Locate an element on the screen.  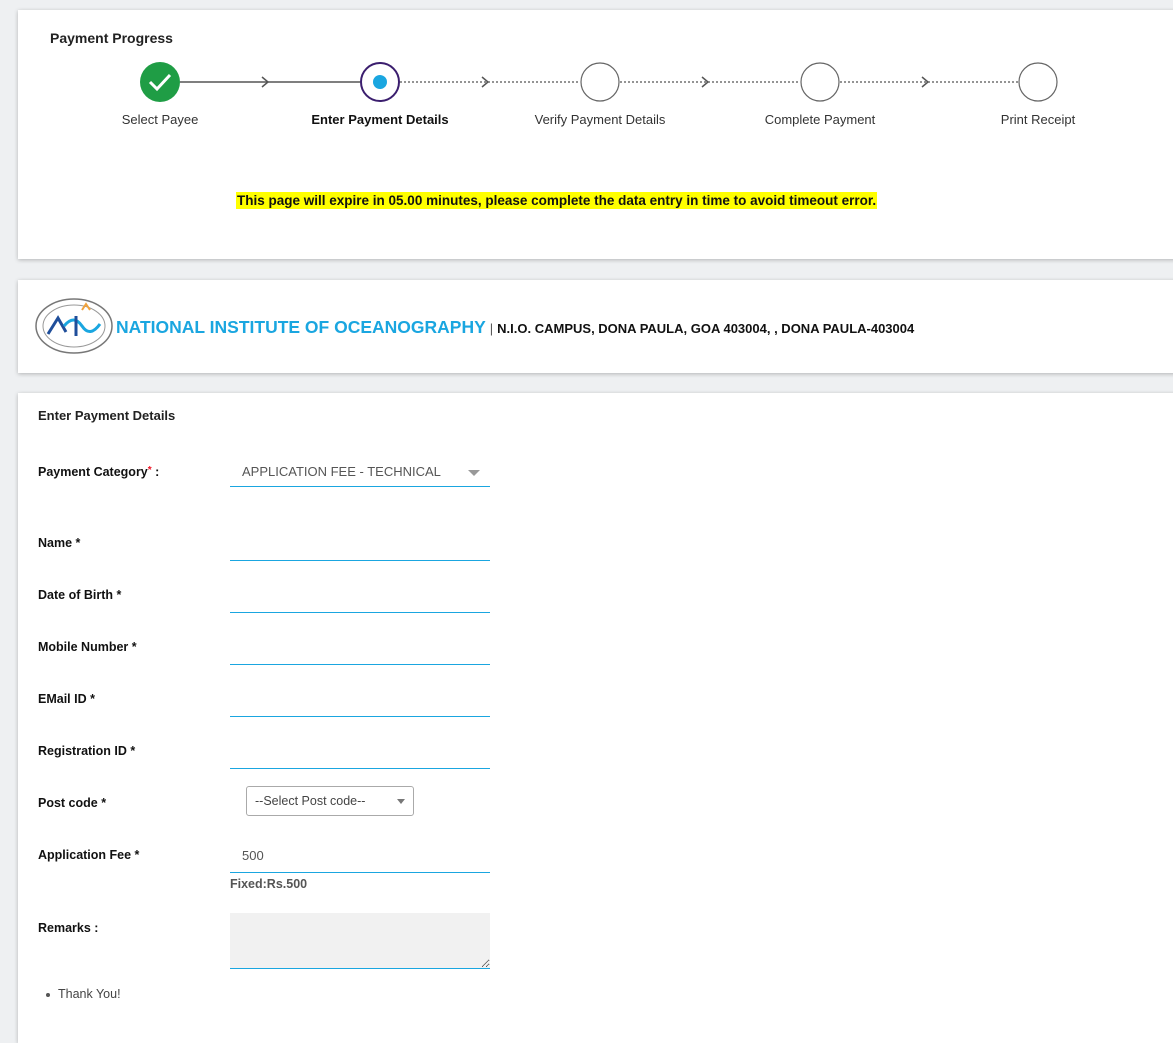
dob-label: Date of Birth * is located at coordinates (80, 595).